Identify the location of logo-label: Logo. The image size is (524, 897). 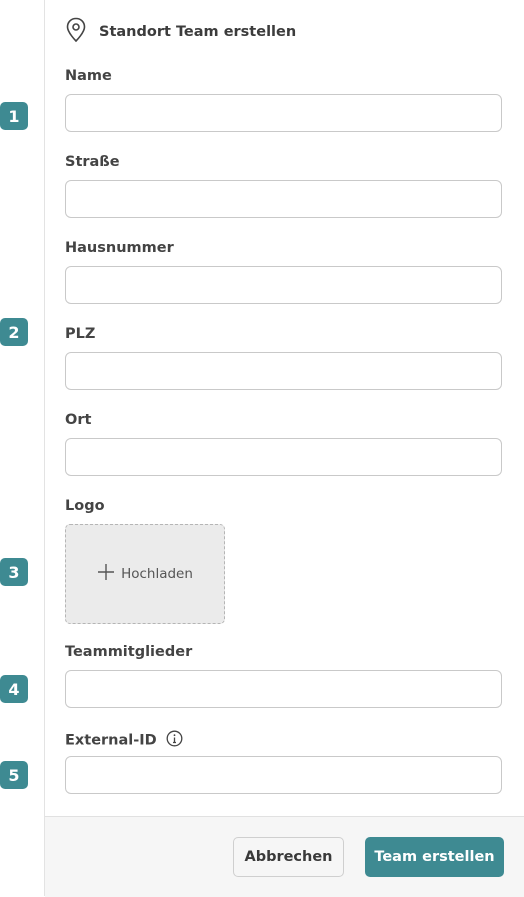
(85, 506).